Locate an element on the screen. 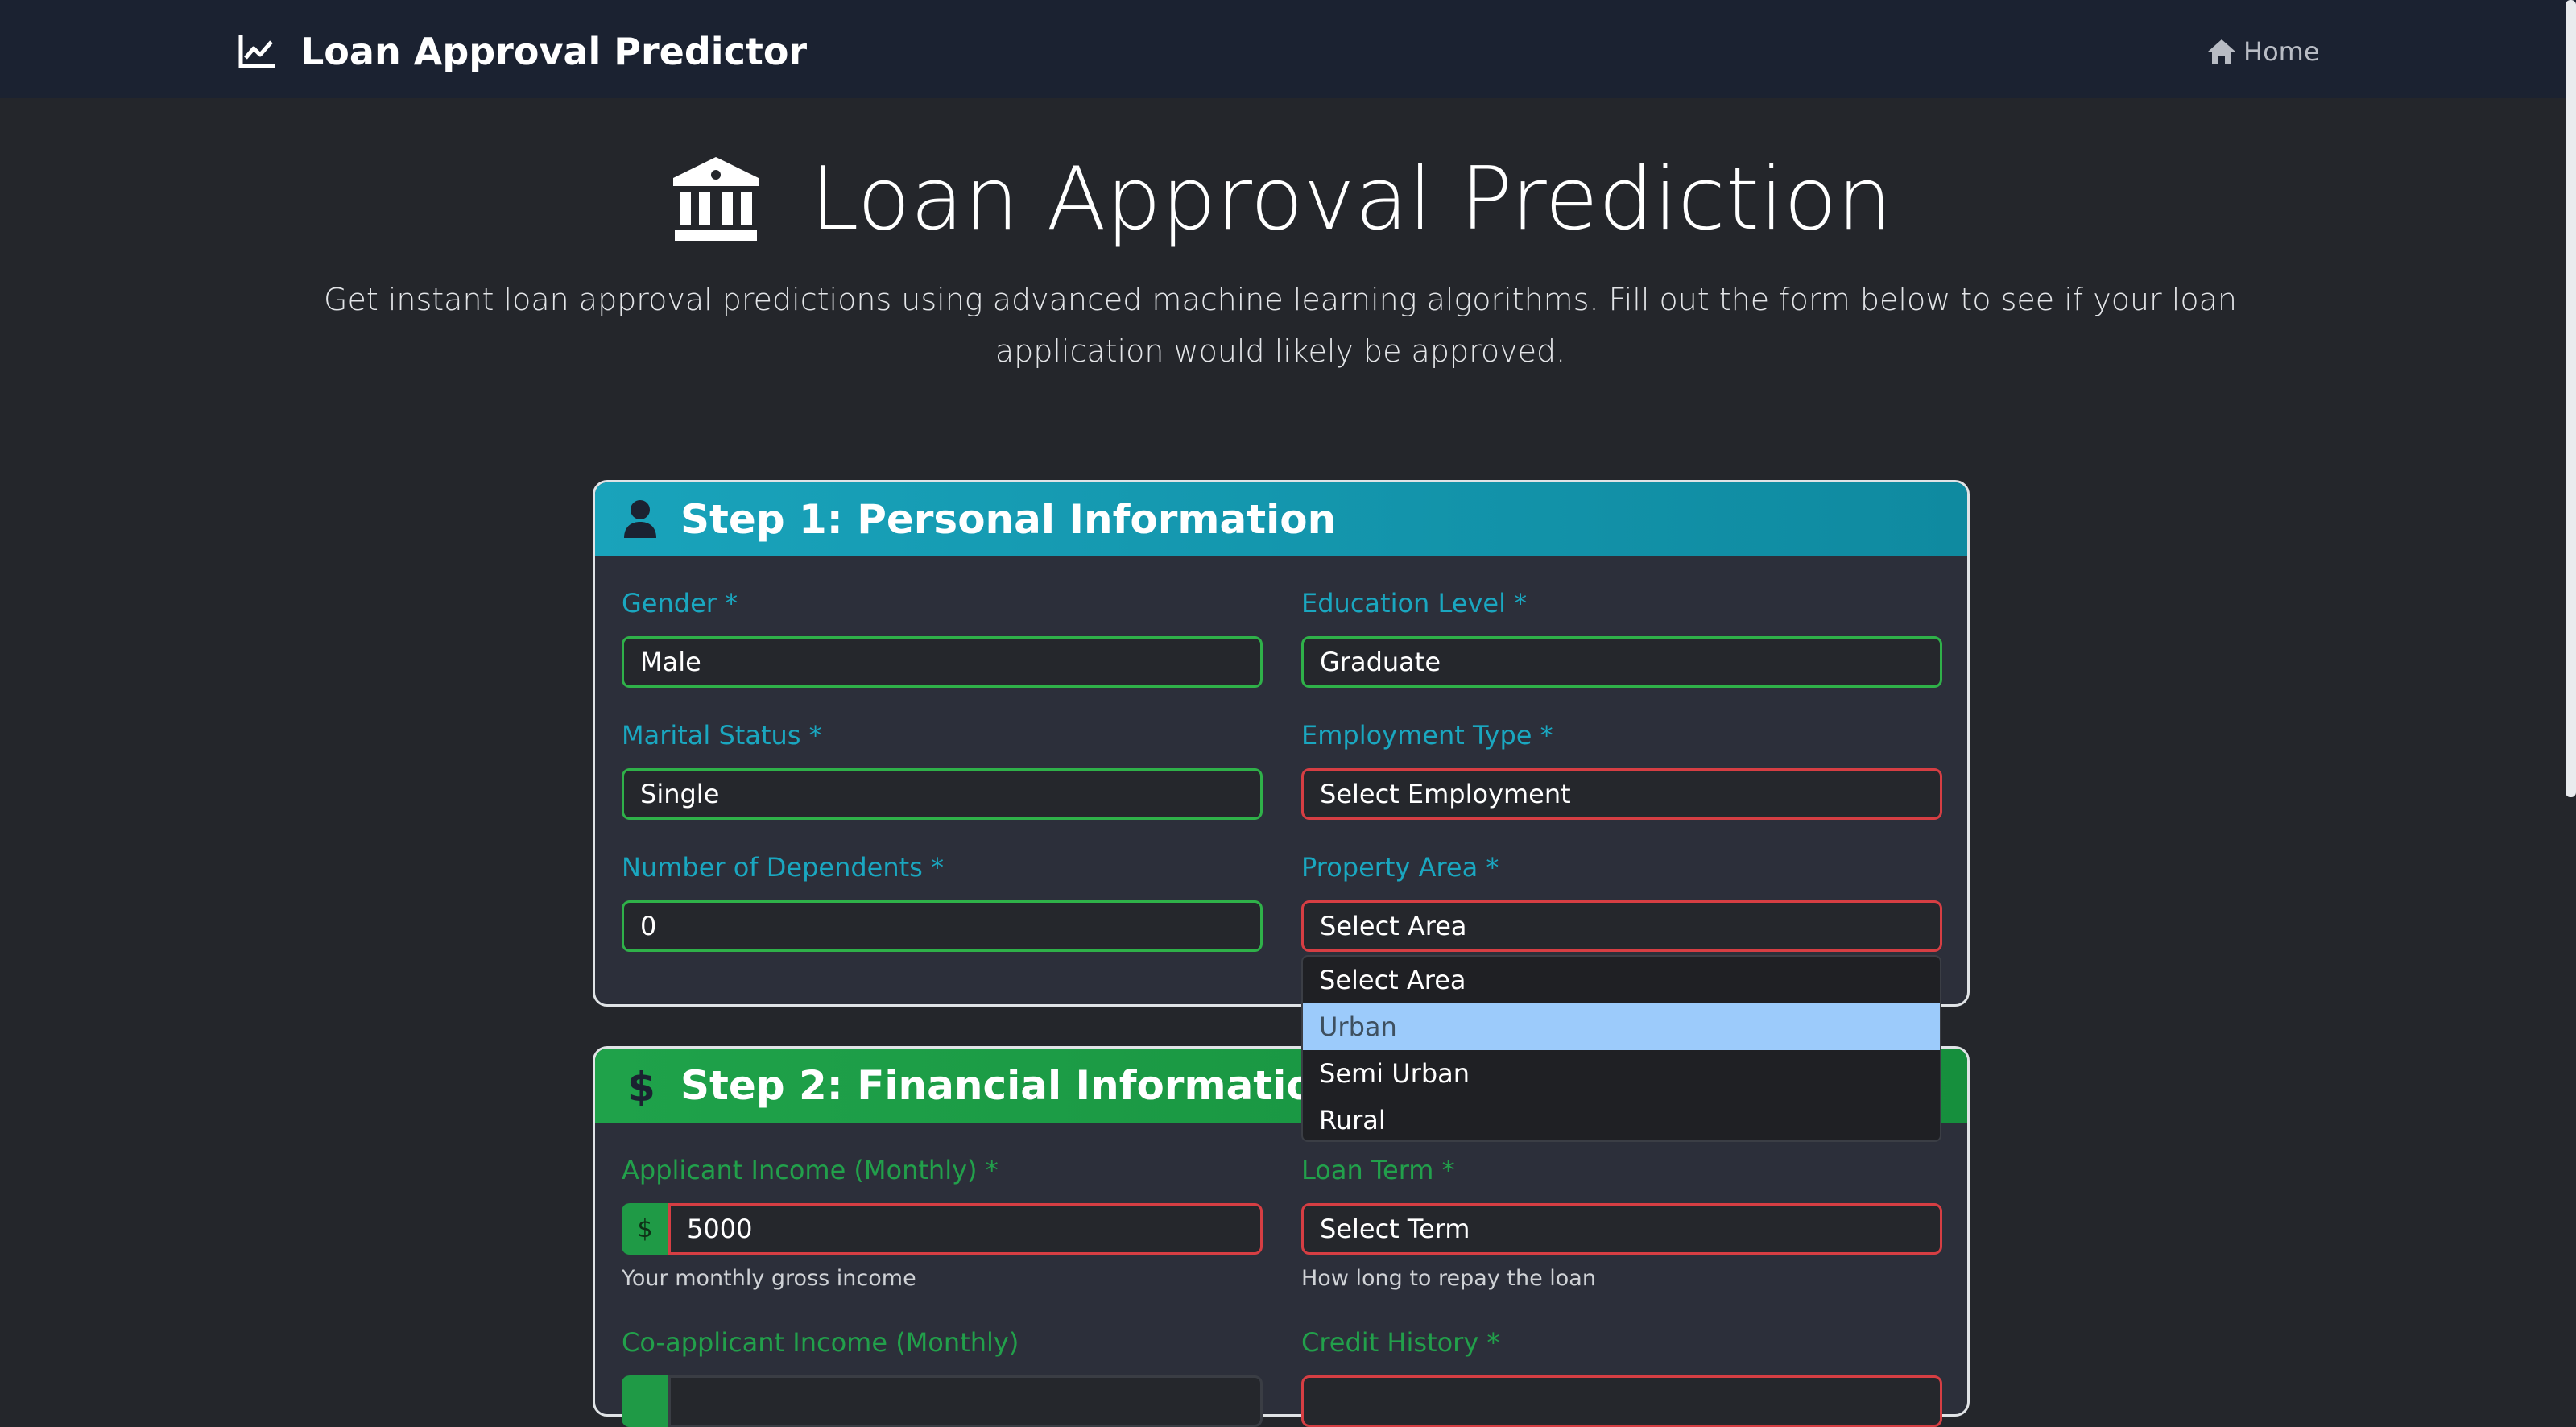 This screenshot has height=1427, width=2576. financial-info-title: Step 2: Financial Information is located at coordinates (1011, 1085).